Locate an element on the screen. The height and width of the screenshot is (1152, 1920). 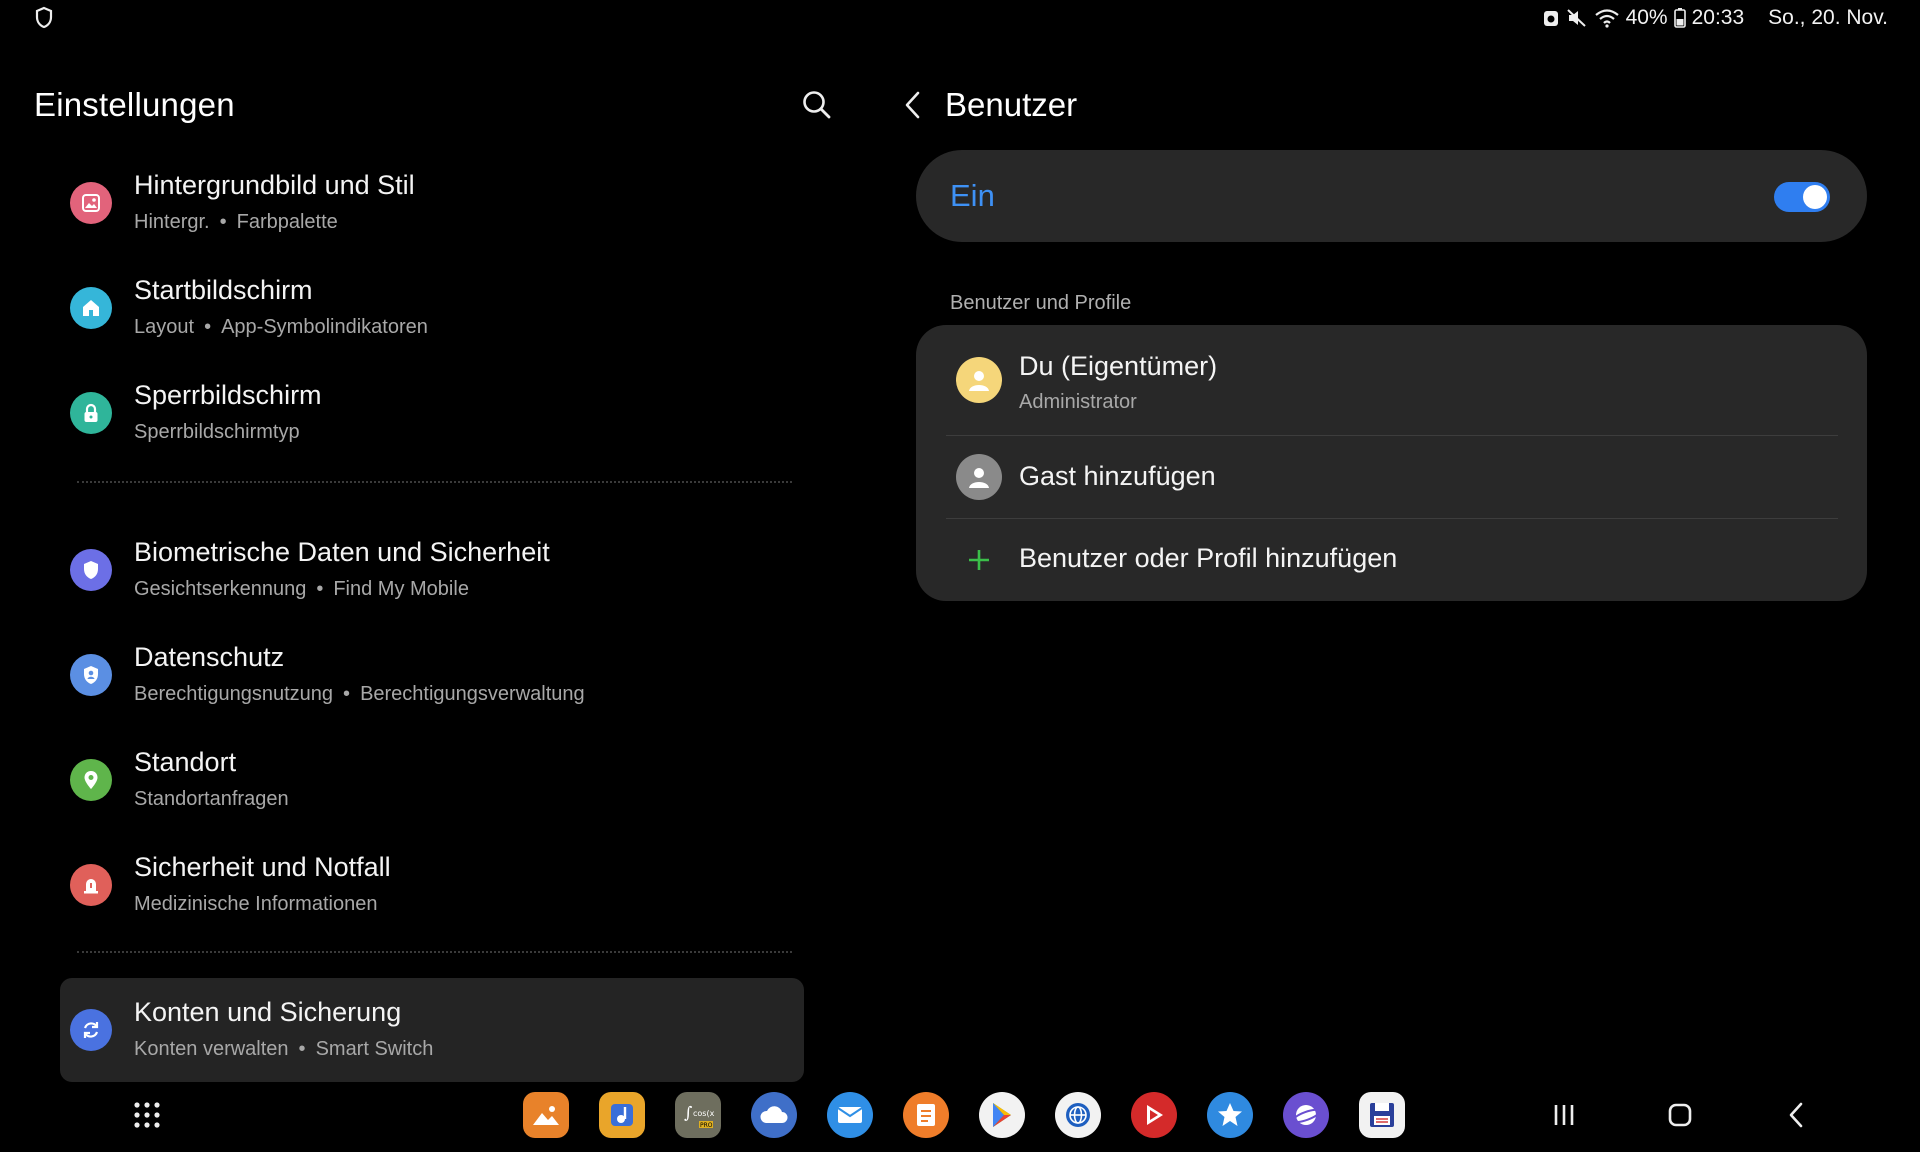
star-app-icon is located at coordinates (1230, 1115).